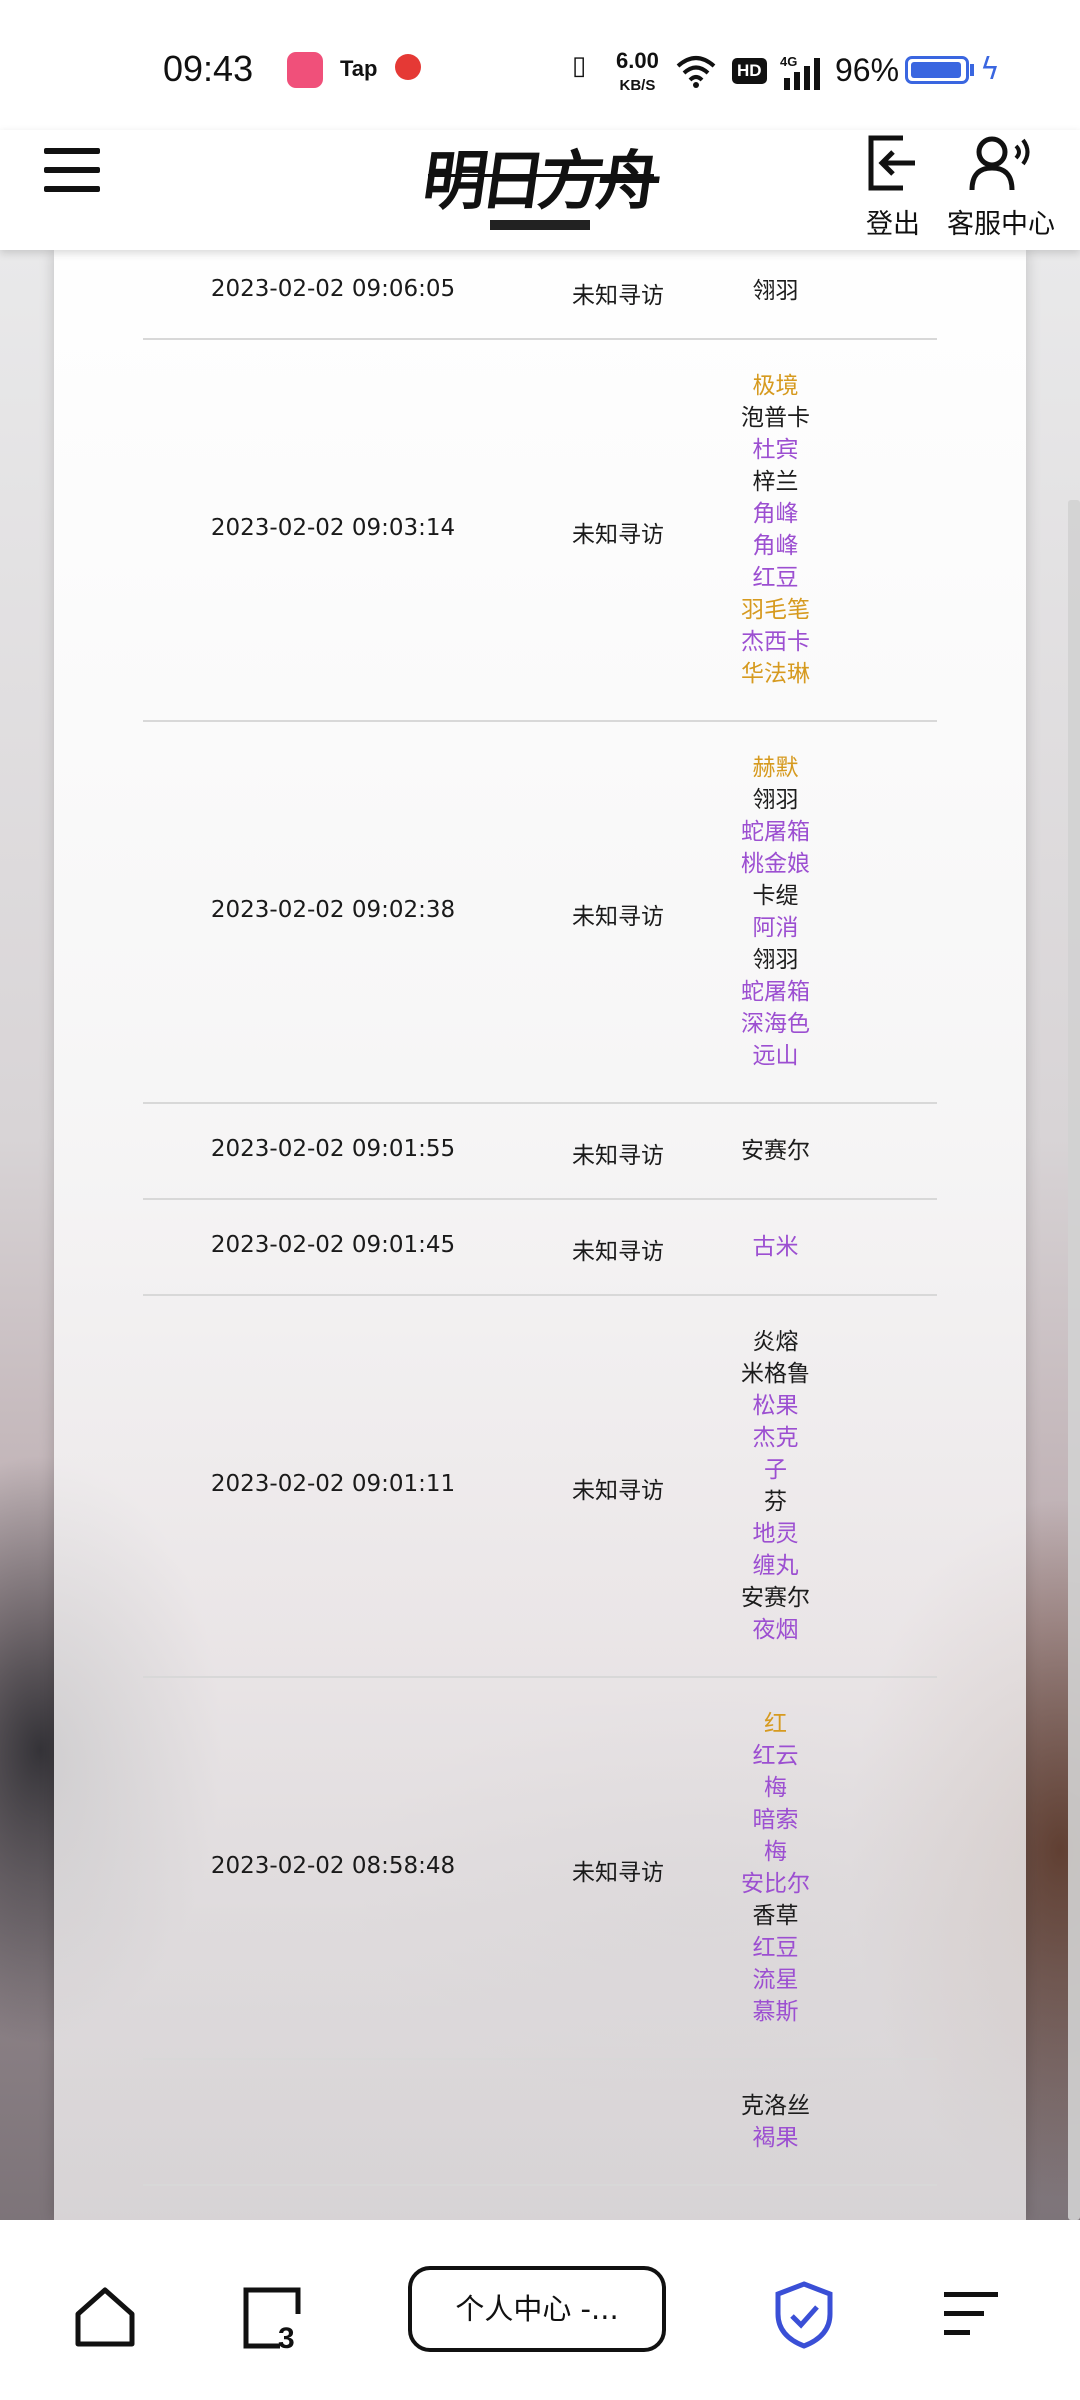  What do you see at coordinates (775, 1056) in the screenshot?
I see `operator-name: 远山` at bounding box center [775, 1056].